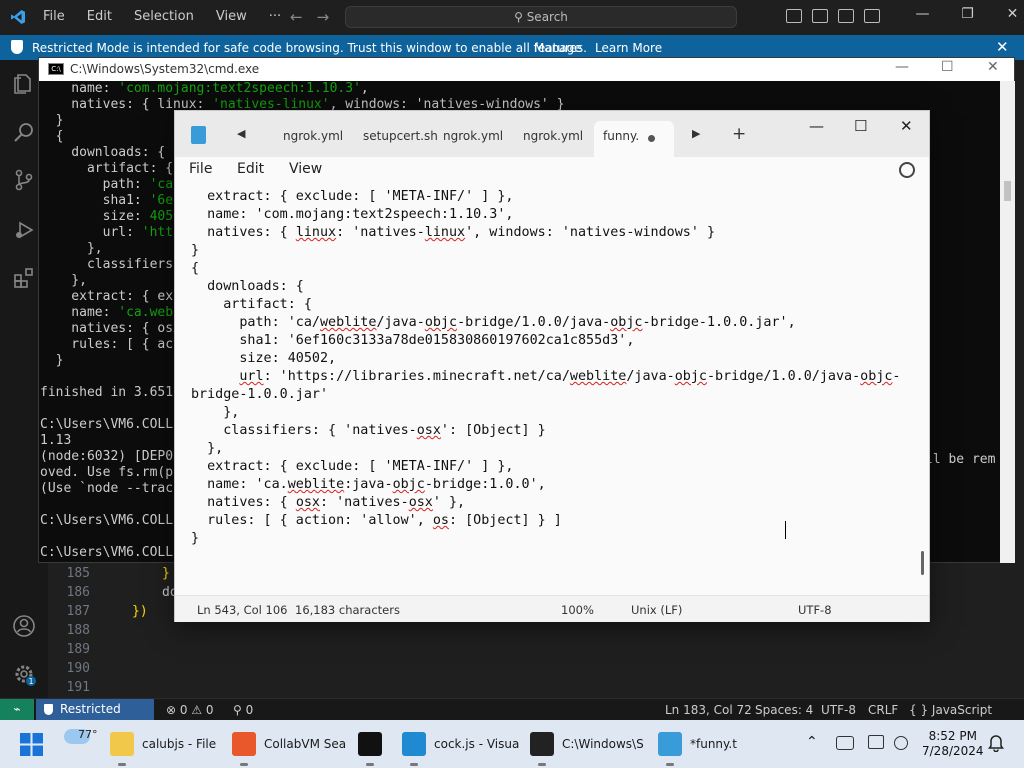 The height and width of the screenshot is (768, 1024). I want to click on nav-back-icon: ←, so click(303, 17).